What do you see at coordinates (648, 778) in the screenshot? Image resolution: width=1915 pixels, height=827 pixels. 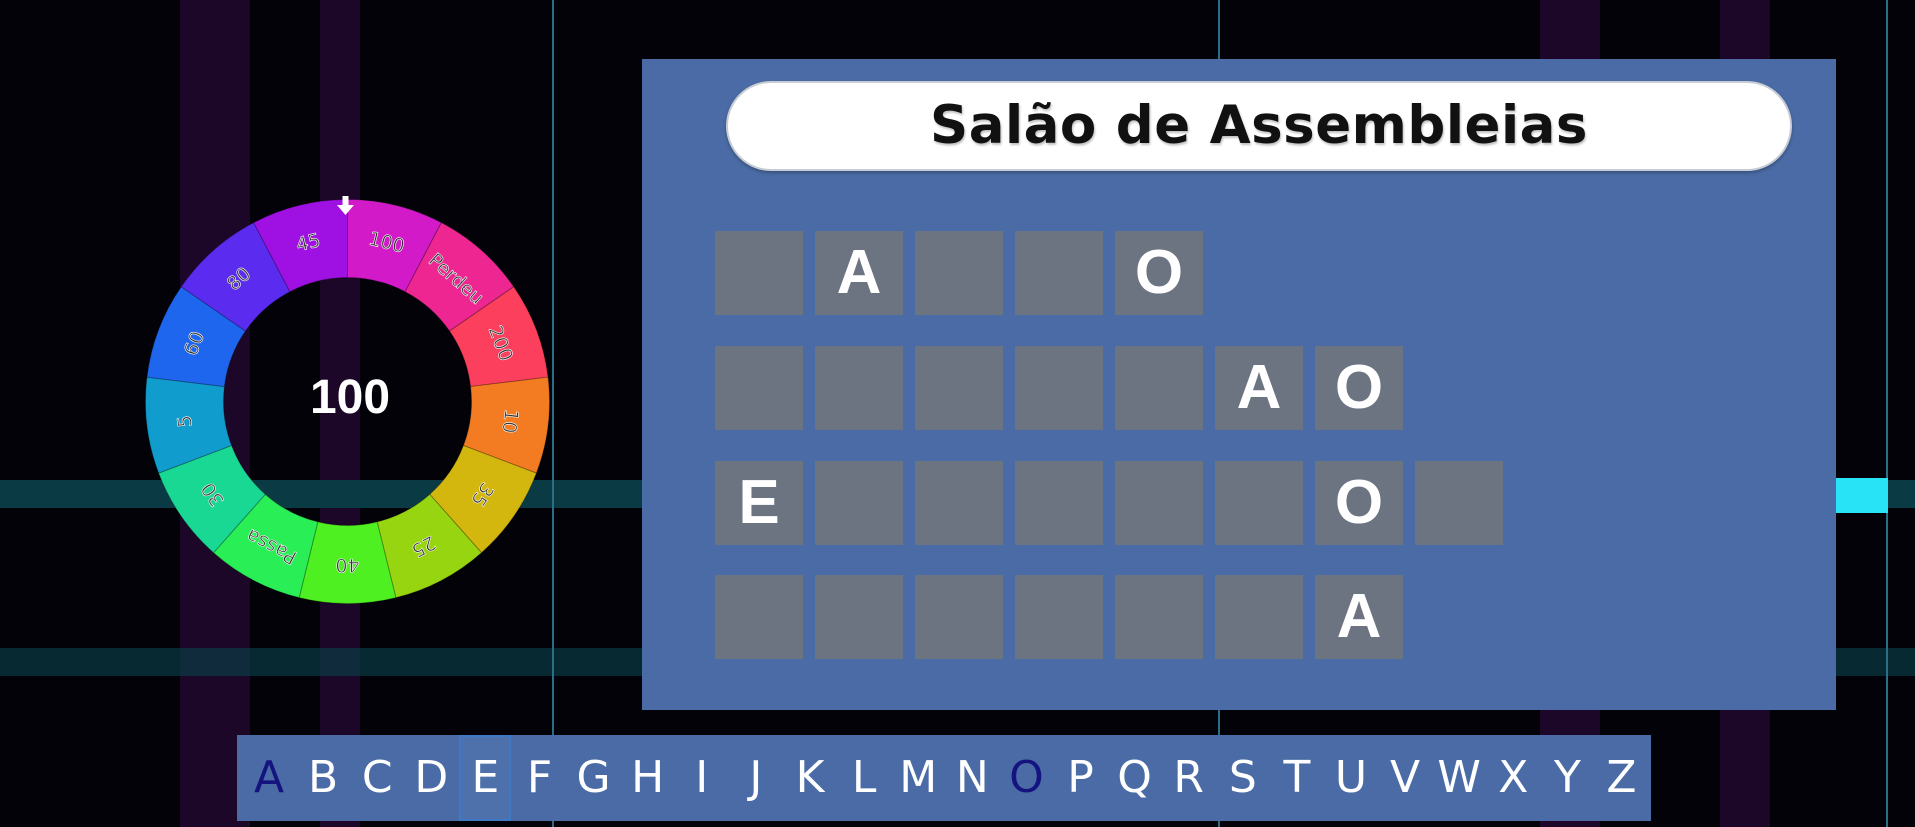 I see `letter-button-h: H` at bounding box center [648, 778].